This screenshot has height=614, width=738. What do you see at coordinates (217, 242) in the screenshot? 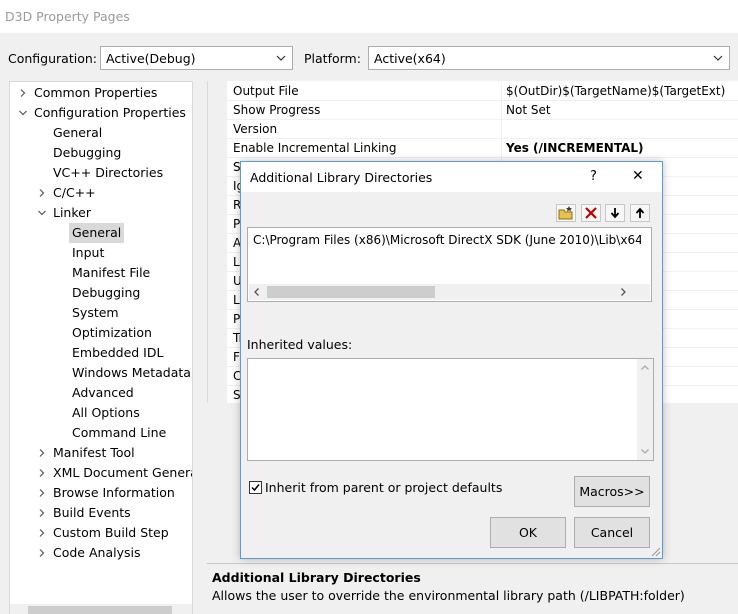
I see `grid-gutter` at bounding box center [217, 242].